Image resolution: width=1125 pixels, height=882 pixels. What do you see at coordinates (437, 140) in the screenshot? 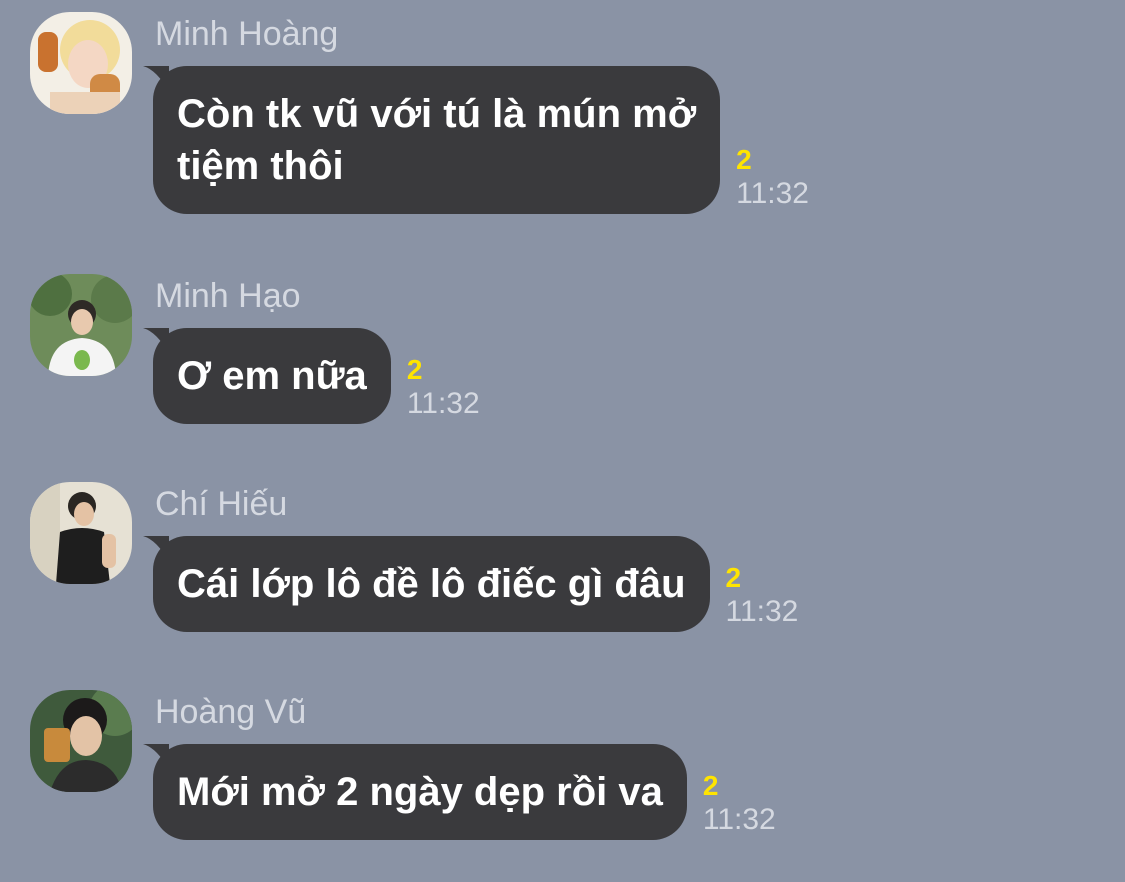
I see `message-text: Còn tk vũ với tú là mún mở tiệm thôi` at bounding box center [437, 140].